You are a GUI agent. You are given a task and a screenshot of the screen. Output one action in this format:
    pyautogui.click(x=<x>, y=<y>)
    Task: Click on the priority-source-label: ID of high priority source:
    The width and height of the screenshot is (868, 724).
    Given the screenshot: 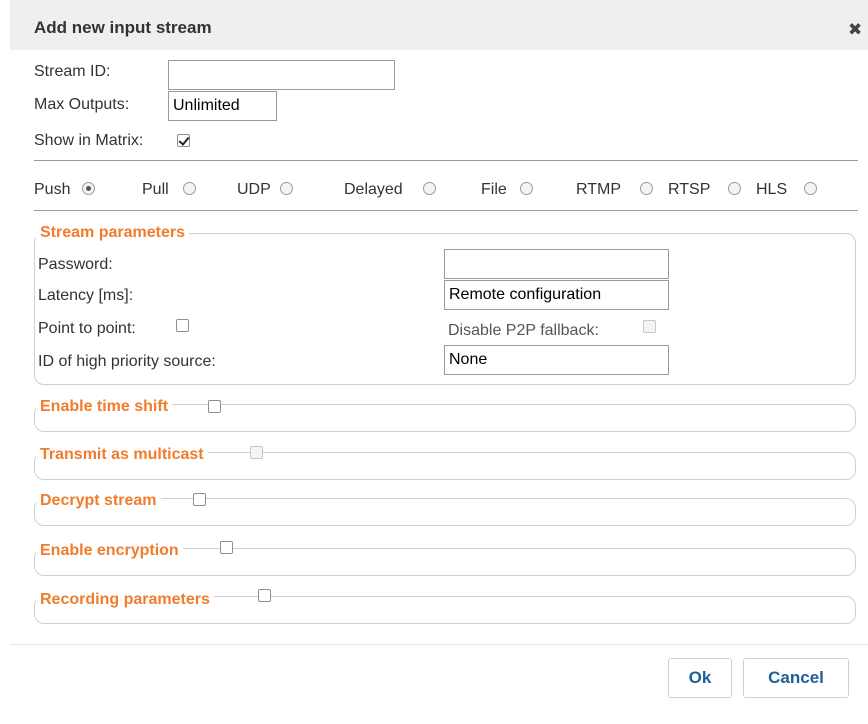 What is the action you would take?
    pyautogui.click(x=127, y=361)
    